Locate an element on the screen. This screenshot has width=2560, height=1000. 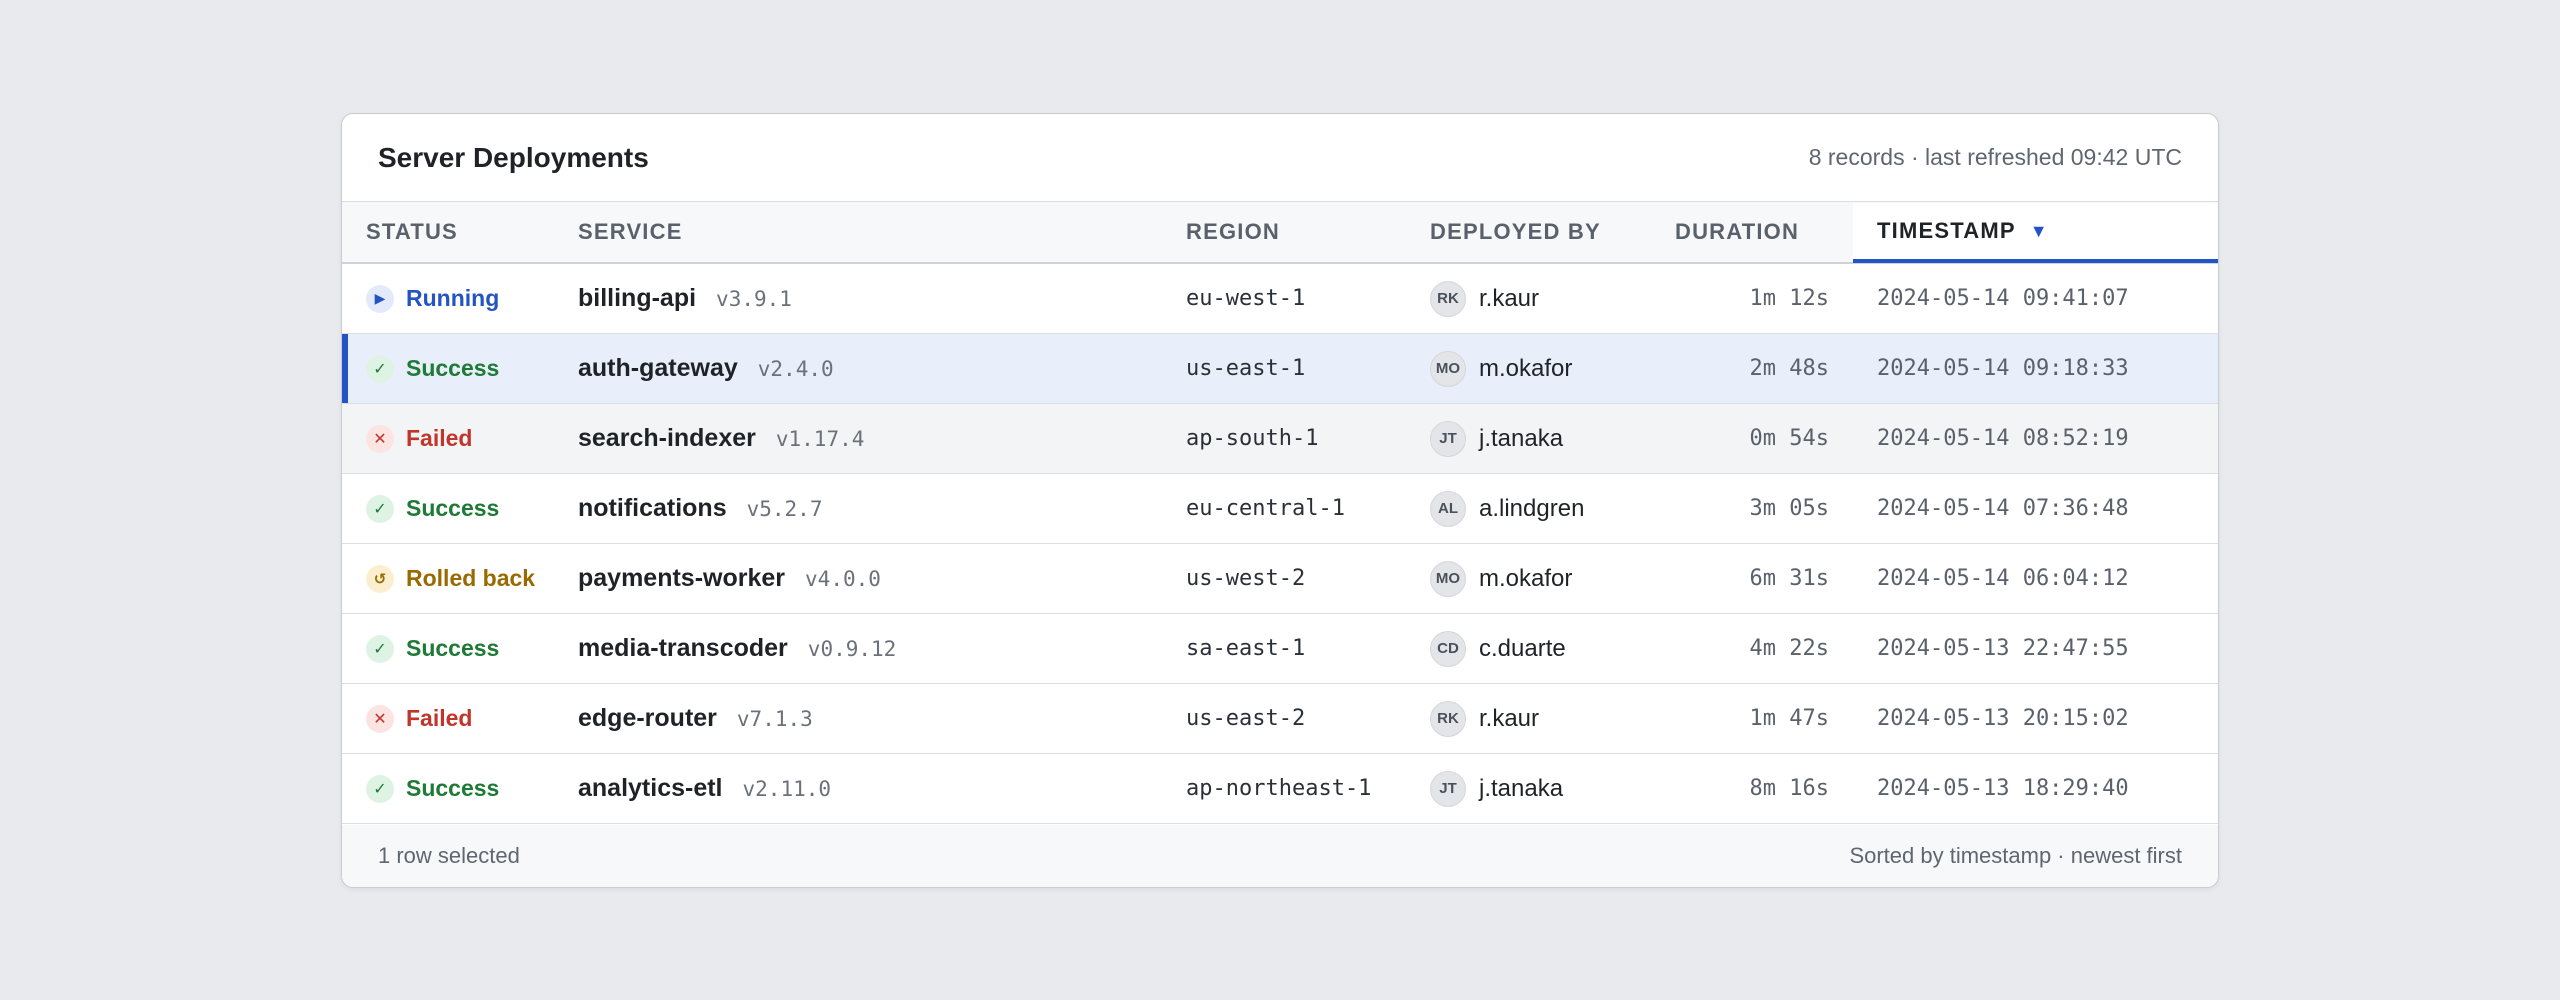
region-cell: ap-northeast-1 is located at coordinates (1279, 788).